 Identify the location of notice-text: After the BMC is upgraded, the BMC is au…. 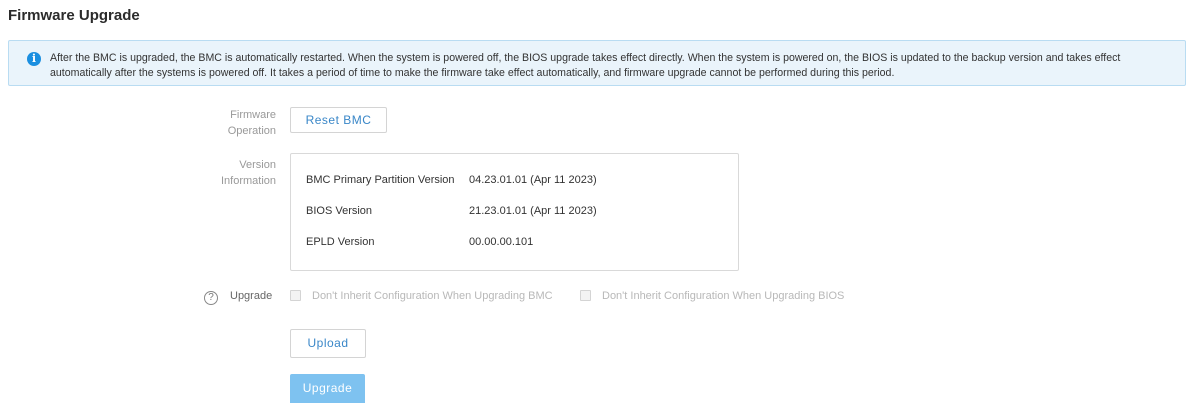
(585, 65).